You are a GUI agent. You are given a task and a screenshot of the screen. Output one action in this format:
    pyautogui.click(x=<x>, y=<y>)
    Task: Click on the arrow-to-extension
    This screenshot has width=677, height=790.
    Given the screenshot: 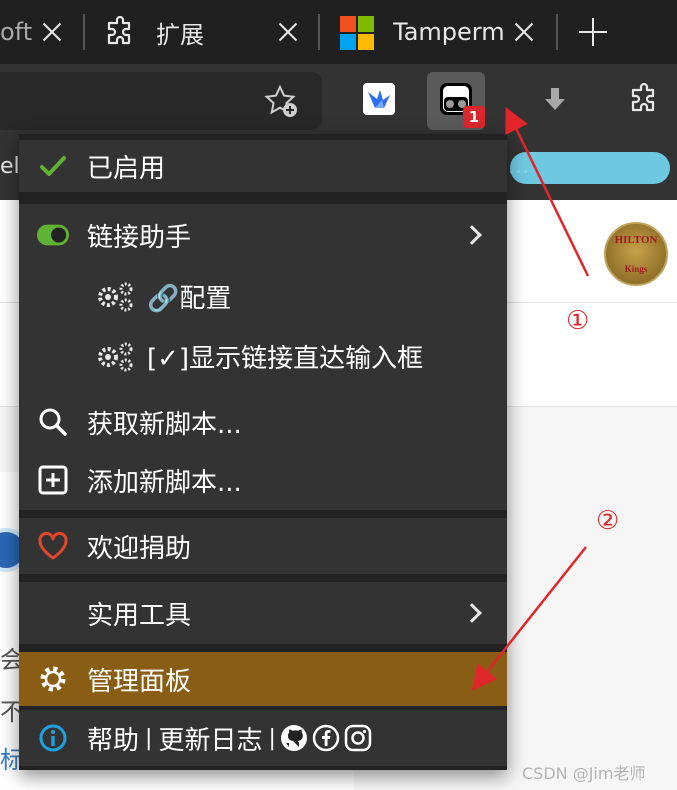 What is the action you would take?
    pyautogui.click(x=547, y=192)
    